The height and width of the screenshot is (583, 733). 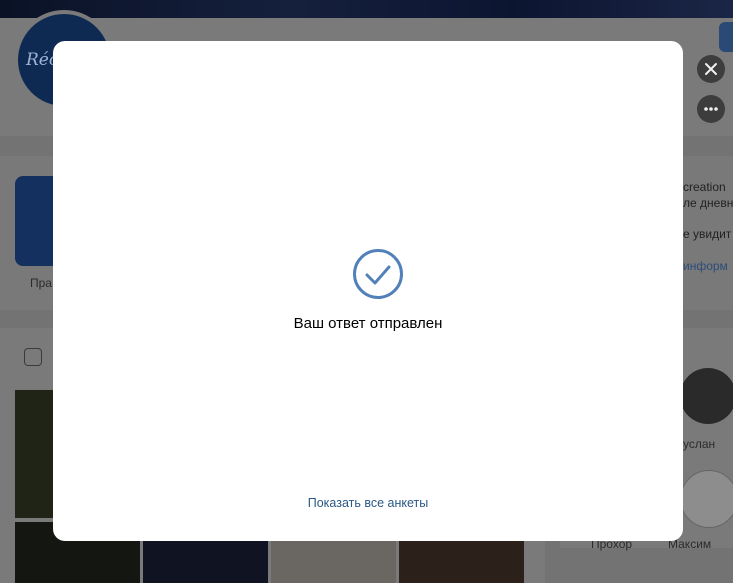 I want to click on photo-icon, so click(x=33, y=357).